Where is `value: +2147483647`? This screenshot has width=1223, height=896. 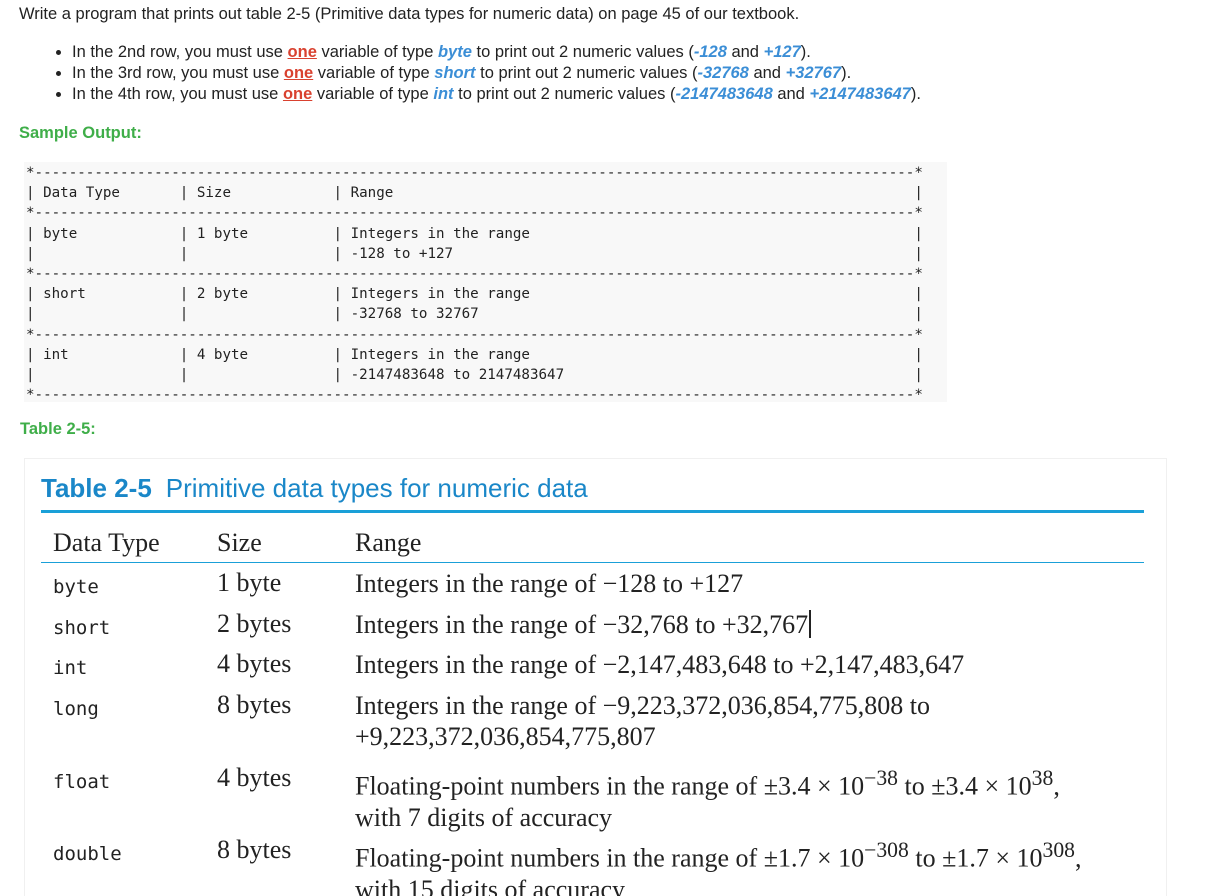
value: +2147483647 is located at coordinates (860, 94).